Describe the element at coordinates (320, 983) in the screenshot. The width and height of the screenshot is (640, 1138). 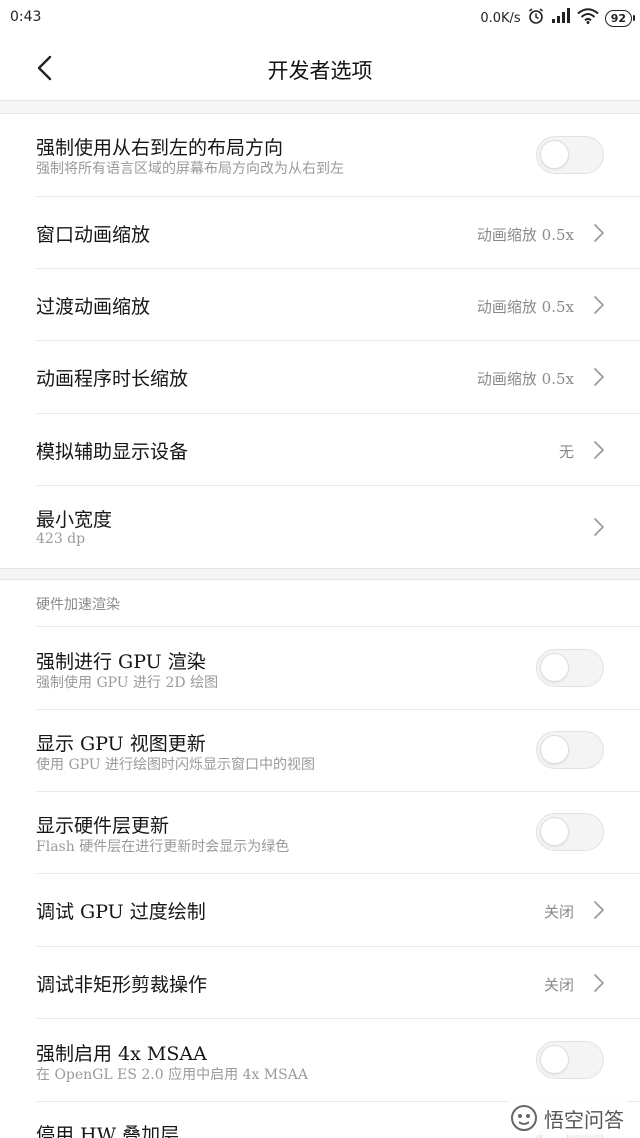
I see `debug-non-rect-clip-row: 调试非矩形剪裁操作 关闭` at that location.